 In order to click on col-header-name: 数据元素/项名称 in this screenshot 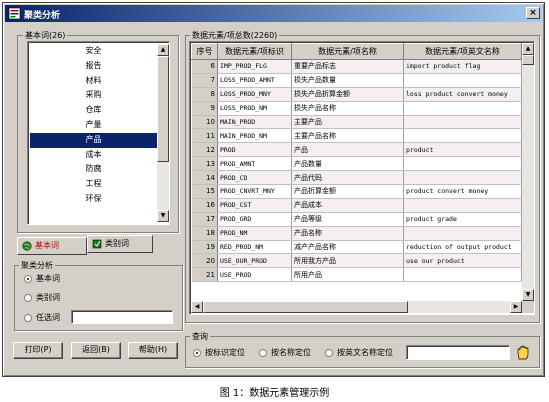, I will do `click(347, 51)`.